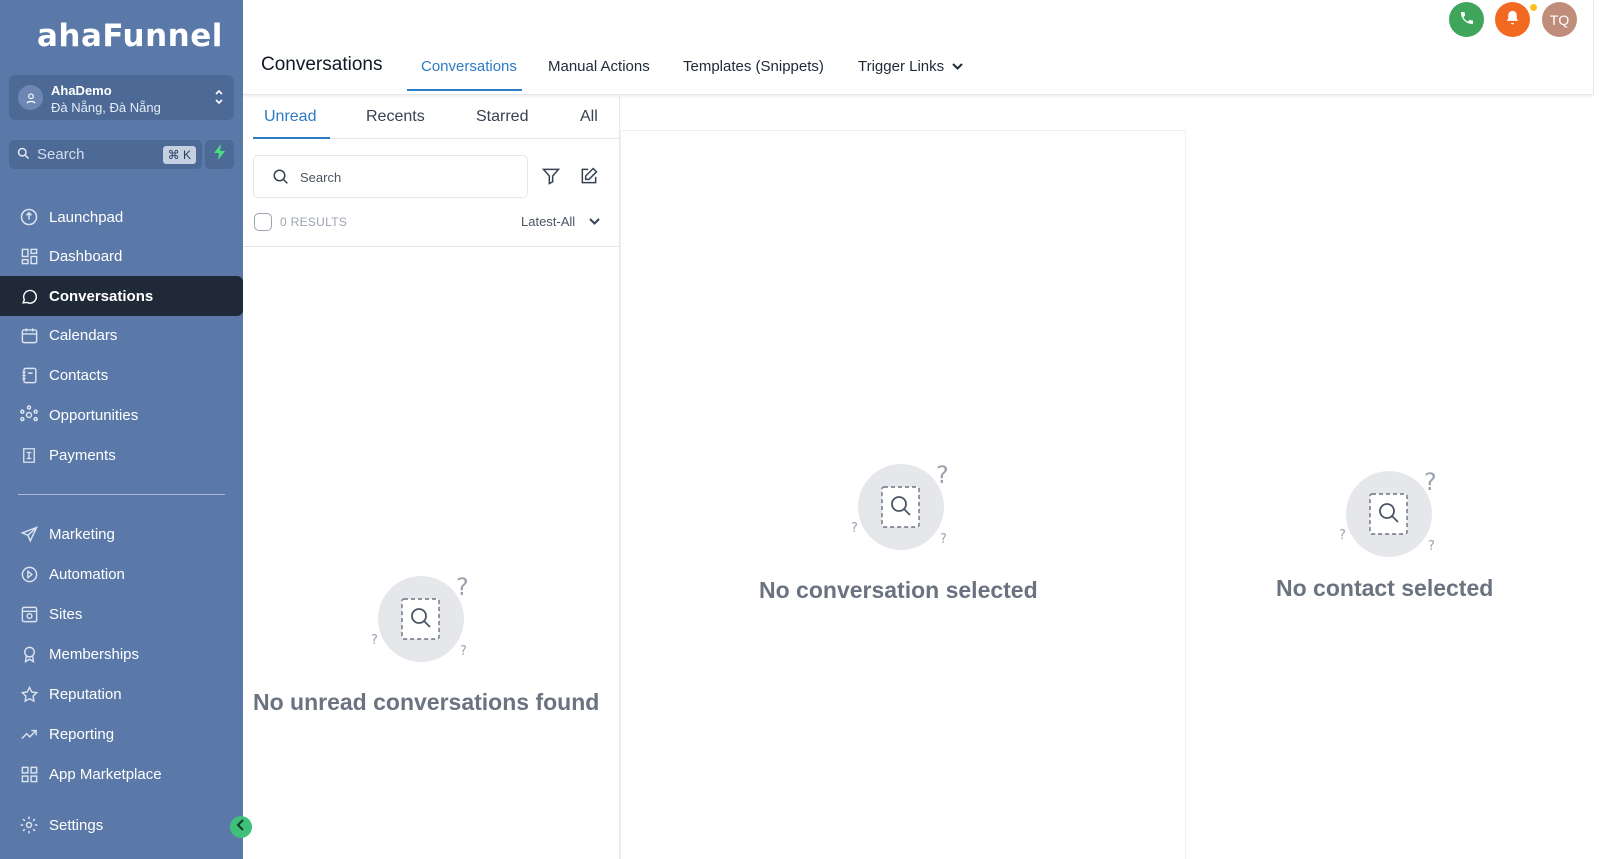 The width and height of the screenshot is (1600, 859). I want to click on nav-payments: Payments, so click(121, 455).